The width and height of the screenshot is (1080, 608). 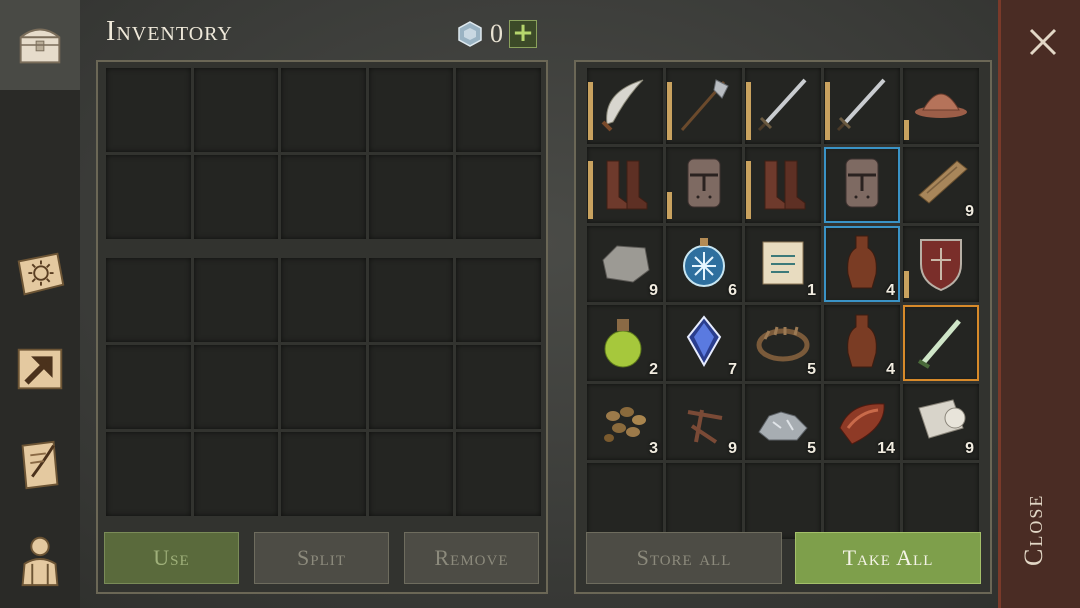 I want to click on remove-button: Remove, so click(x=471, y=558).